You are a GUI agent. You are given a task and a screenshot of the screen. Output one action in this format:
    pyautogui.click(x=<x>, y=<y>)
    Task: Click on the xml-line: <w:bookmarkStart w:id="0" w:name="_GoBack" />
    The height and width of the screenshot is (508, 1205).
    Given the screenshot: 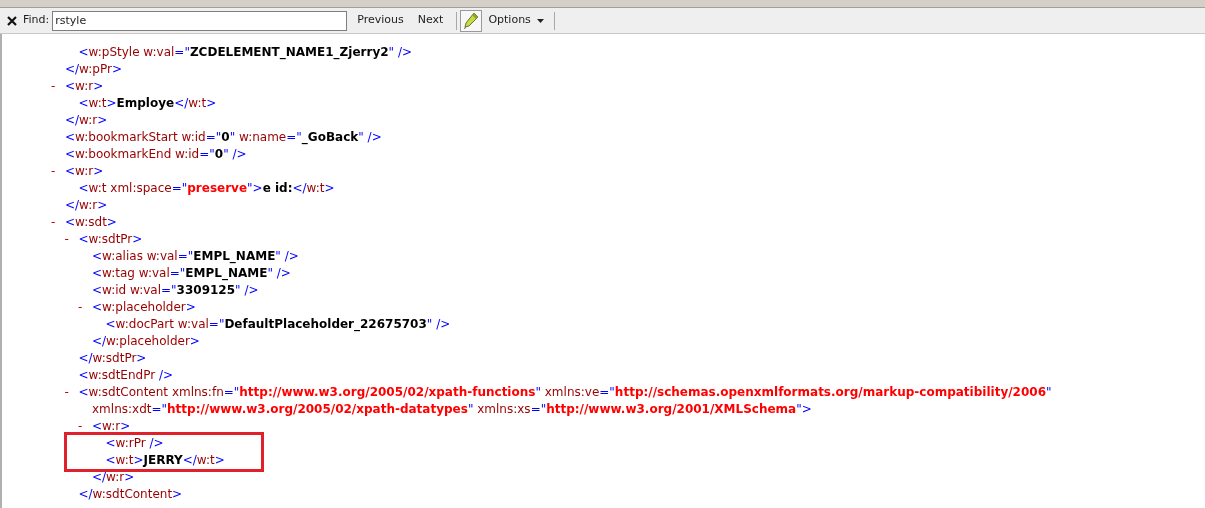 What is the action you would take?
    pyautogui.click(x=223, y=137)
    